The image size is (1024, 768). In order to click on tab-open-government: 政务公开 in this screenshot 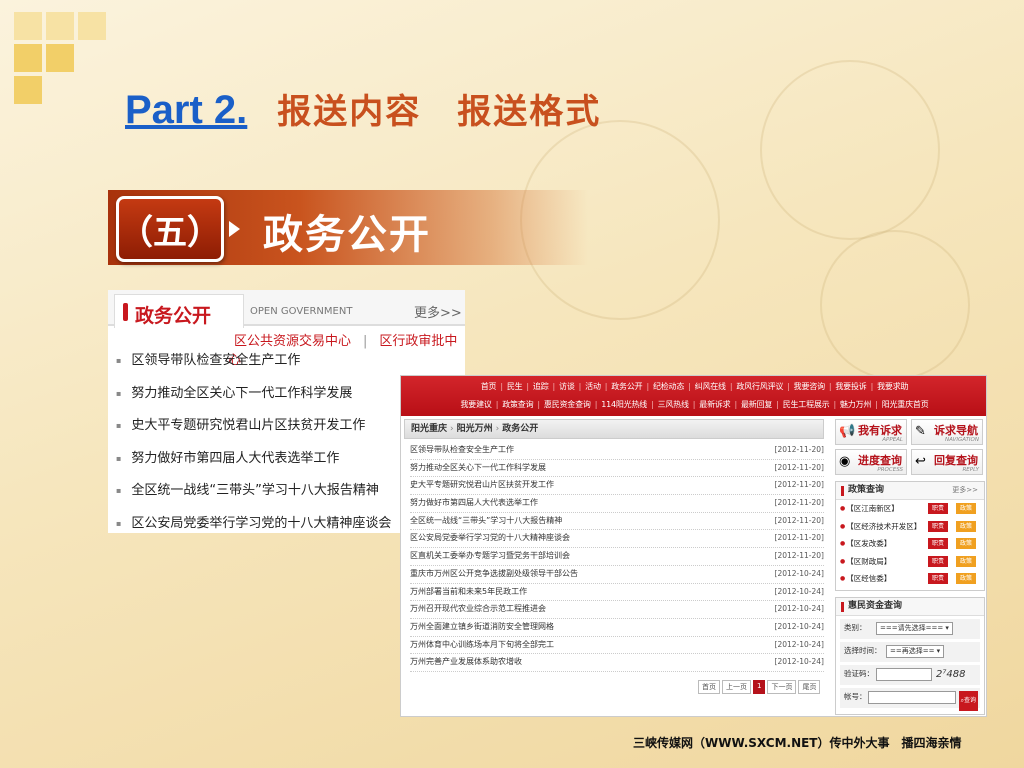, I will do `click(179, 311)`.